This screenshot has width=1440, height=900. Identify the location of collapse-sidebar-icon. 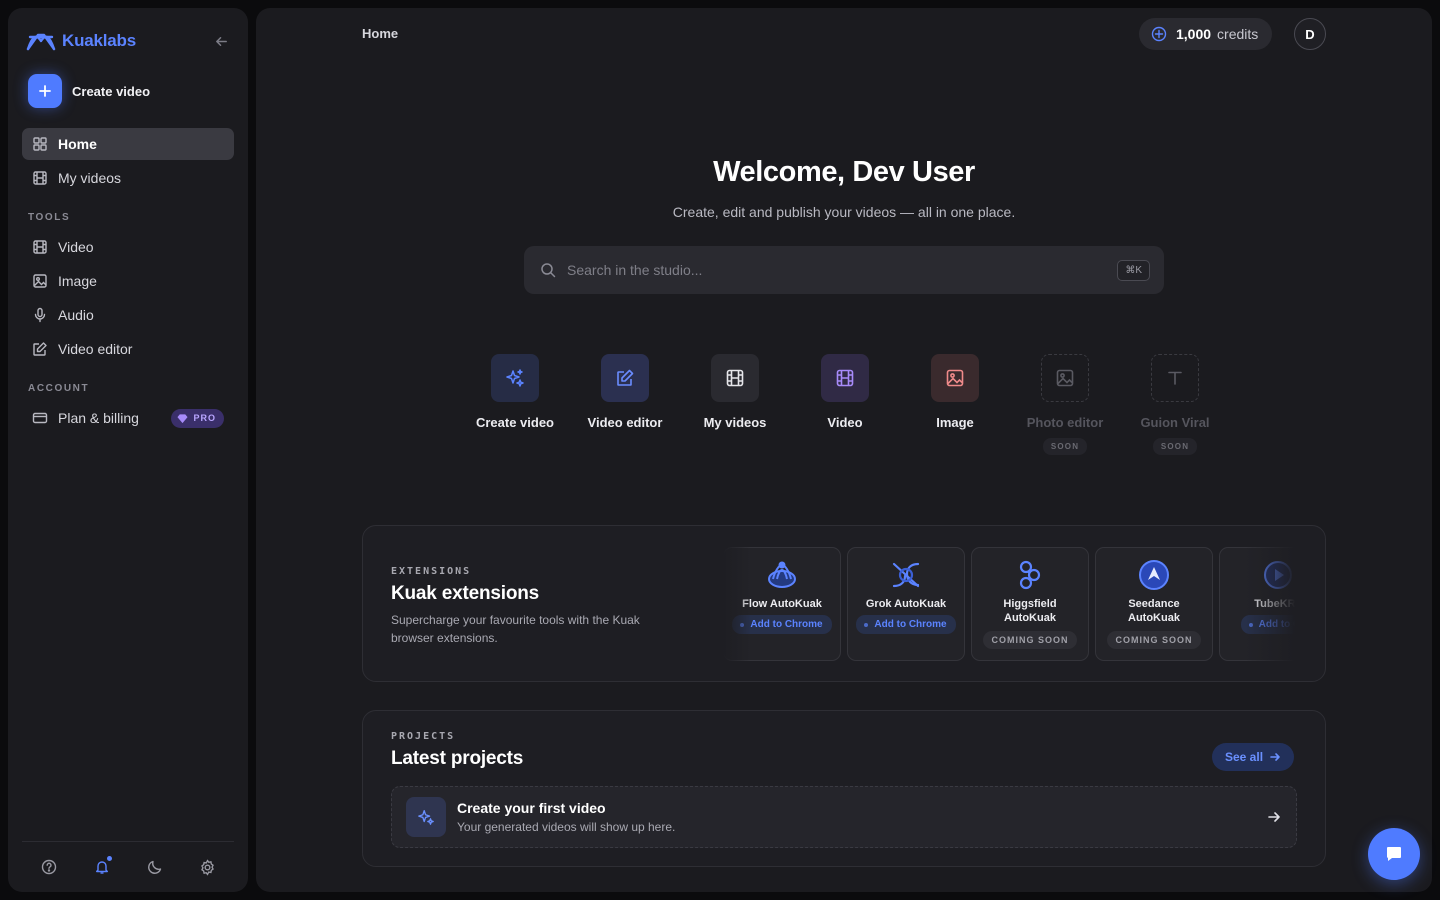
(221, 41).